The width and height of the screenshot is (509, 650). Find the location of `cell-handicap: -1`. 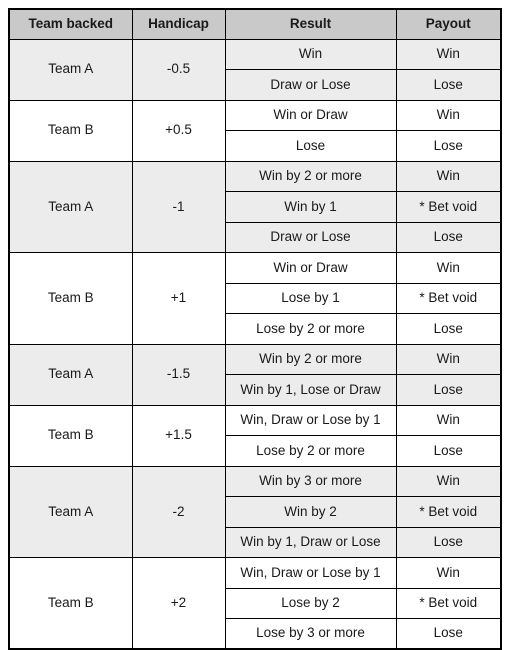

cell-handicap: -1 is located at coordinates (178, 206).